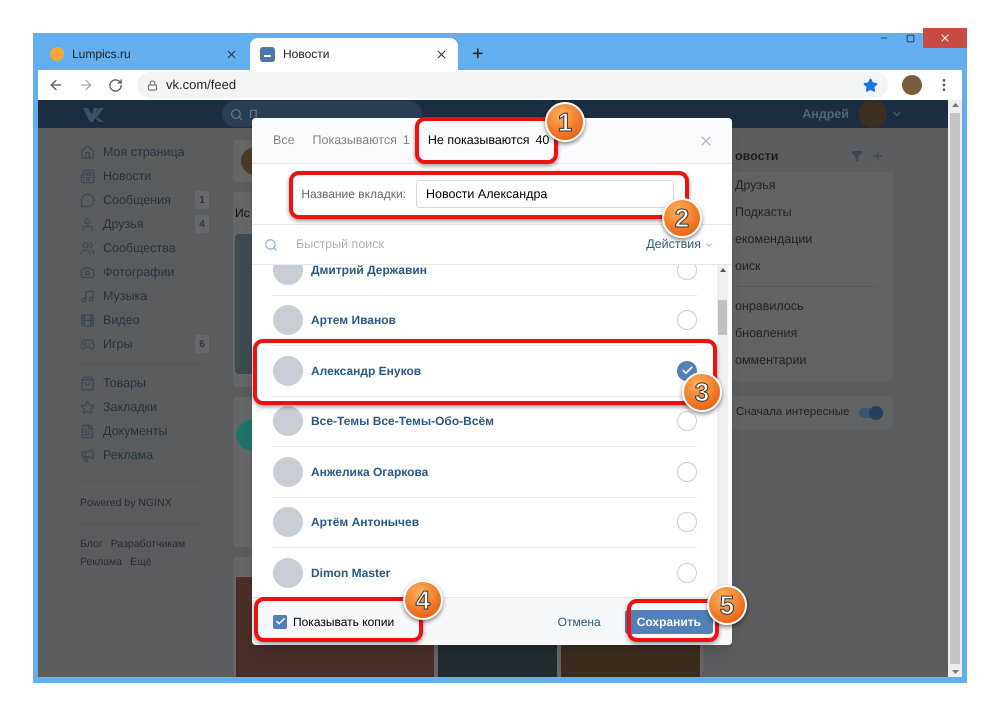 Image resolution: width=1000 pixels, height=716 pixels. What do you see at coordinates (955, 672) in the screenshot?
I see `arrow-down-icon` at bounding box center [955, 672].